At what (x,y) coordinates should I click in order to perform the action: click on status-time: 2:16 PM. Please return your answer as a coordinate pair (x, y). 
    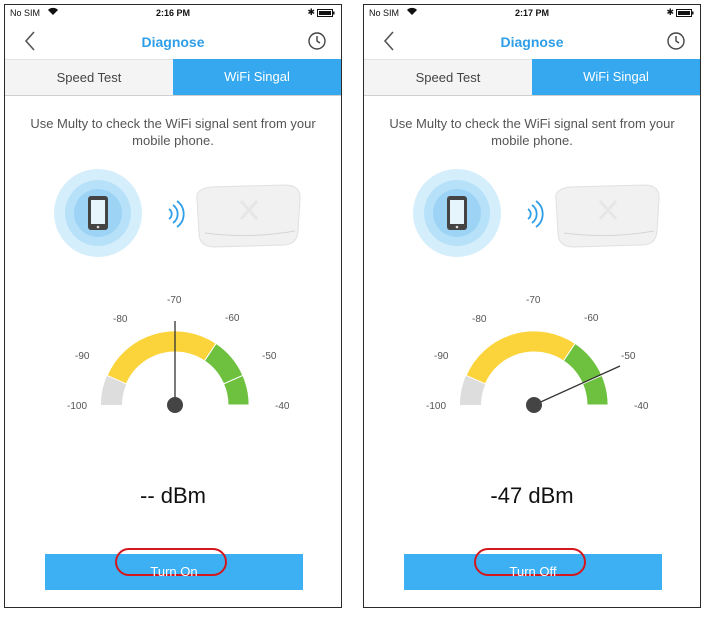
    Looking at the image, I should click on (172, 13).